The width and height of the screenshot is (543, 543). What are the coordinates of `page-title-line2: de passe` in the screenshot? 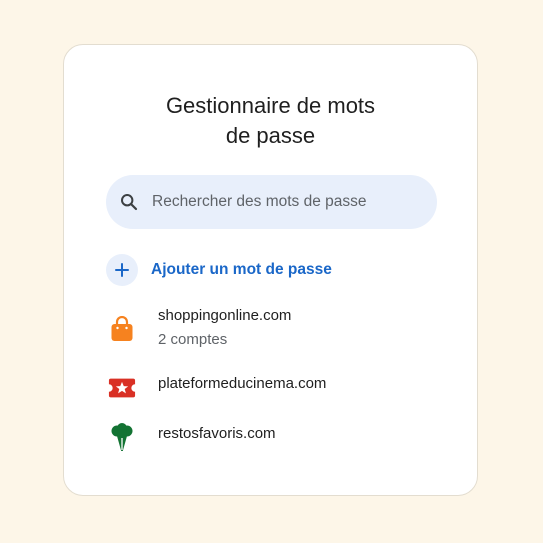 It's located at (270, 135).